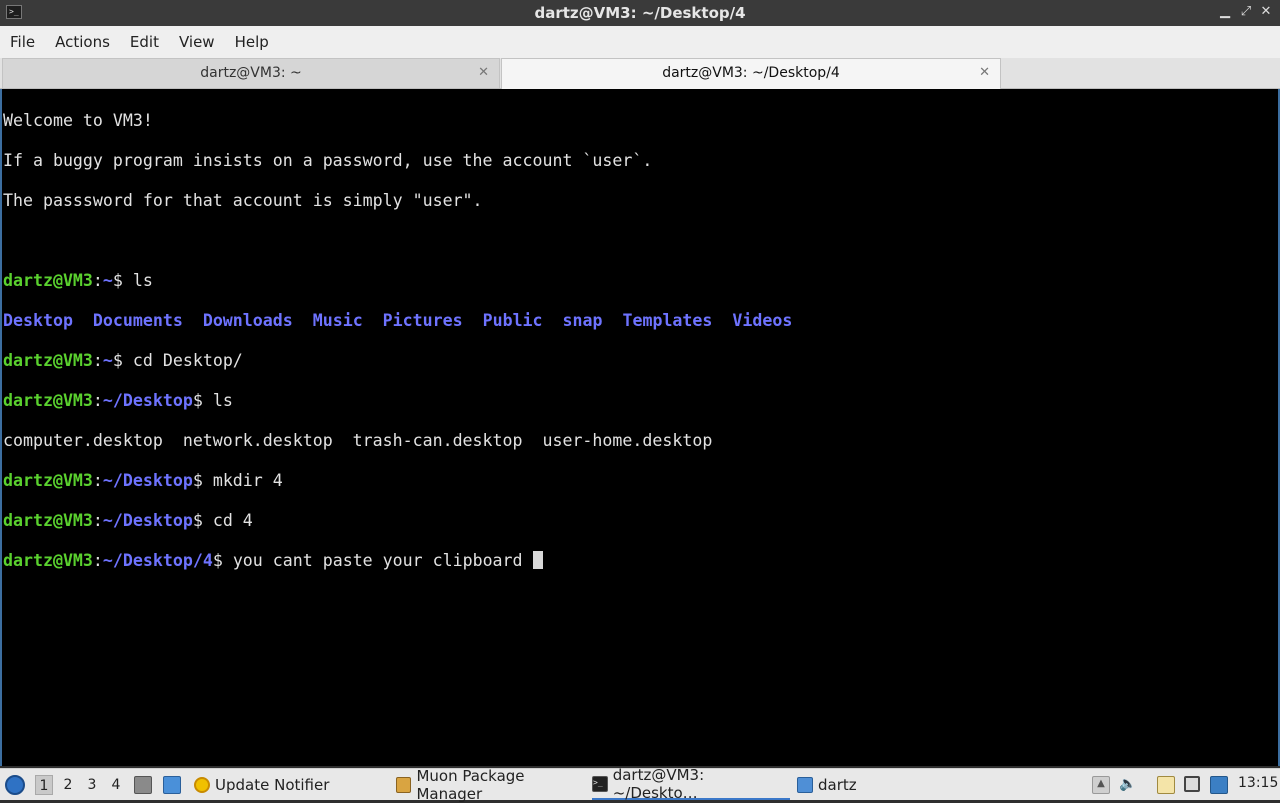 The width and height of the screenshot is (1280, 803). I want to click on prompt-line: dartz@VM3:~/Desktop$ ls, so click(118, 400).